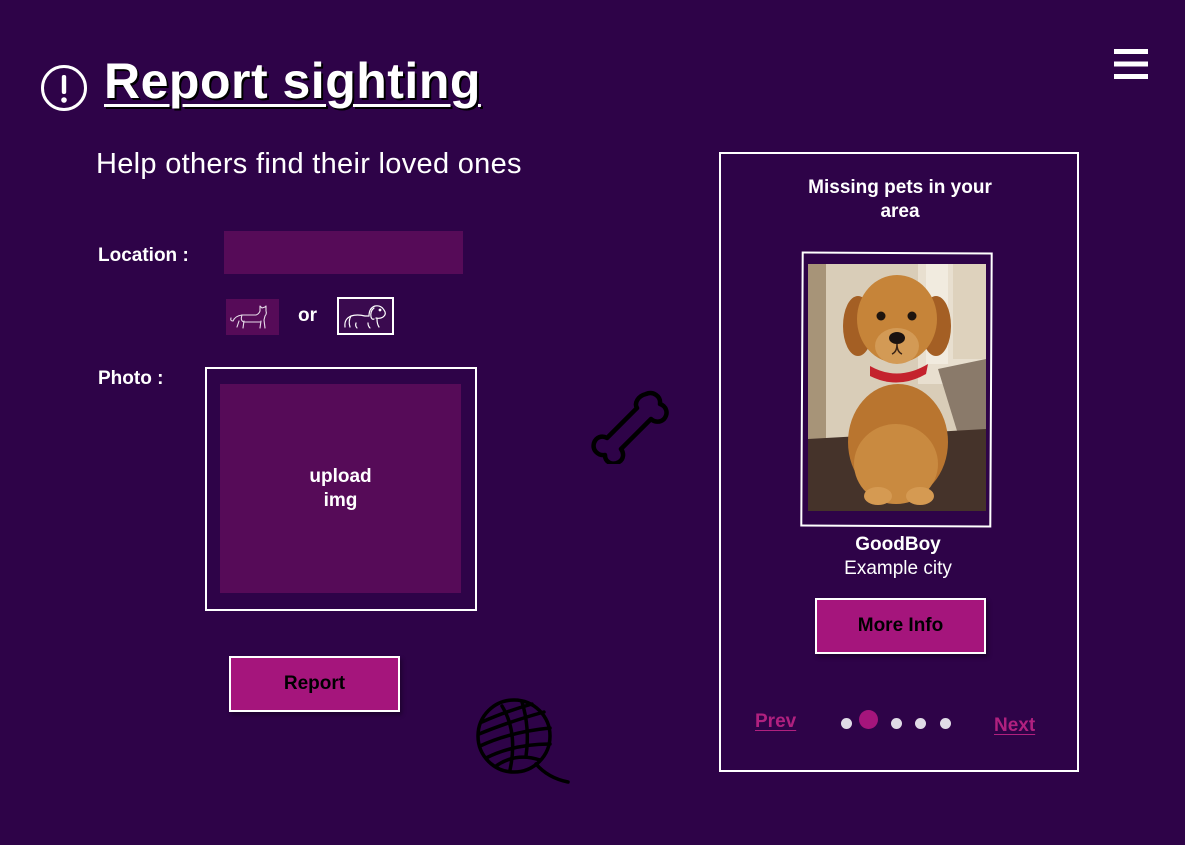 This screenshot has height=845, width=1185. I want to click on pet-city: Example city, so click(898, 568).